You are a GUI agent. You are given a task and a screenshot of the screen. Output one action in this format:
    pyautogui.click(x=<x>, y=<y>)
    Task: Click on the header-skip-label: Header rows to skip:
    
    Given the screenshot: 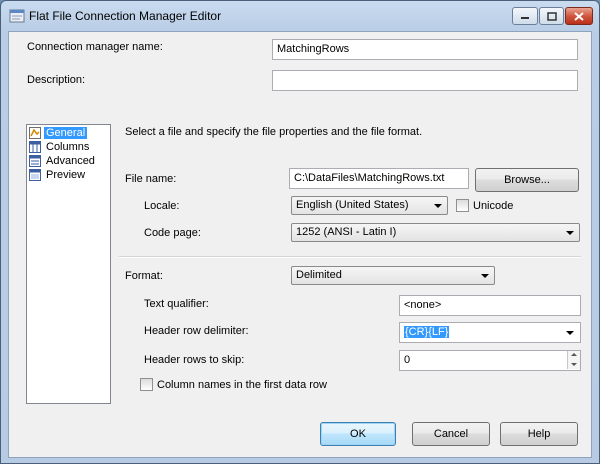 What is the action you would take?
    pyautogui.click(x=194, y=360)
    